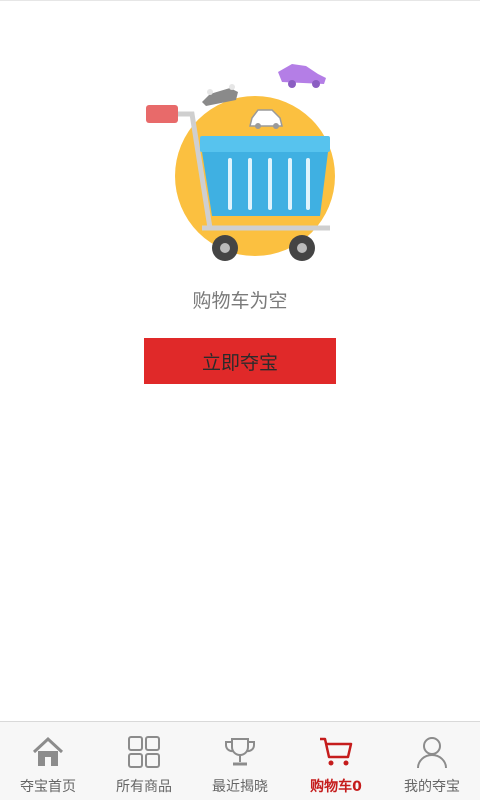 The height and width of the screenshot is (800, 480). I want to click on tab-home: 夺宝首页, so click(48, 761).